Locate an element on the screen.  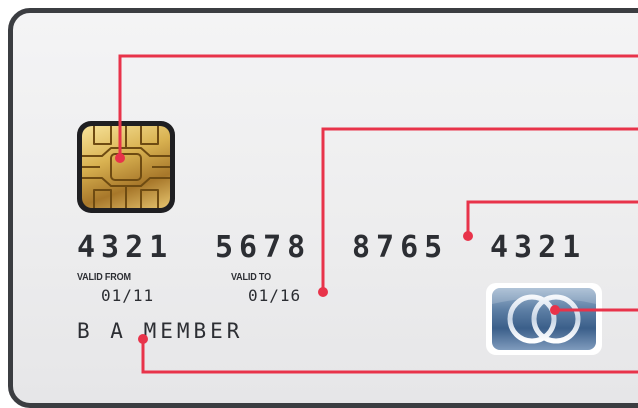
callout-dot-logo is located at coordinates (555, 310).